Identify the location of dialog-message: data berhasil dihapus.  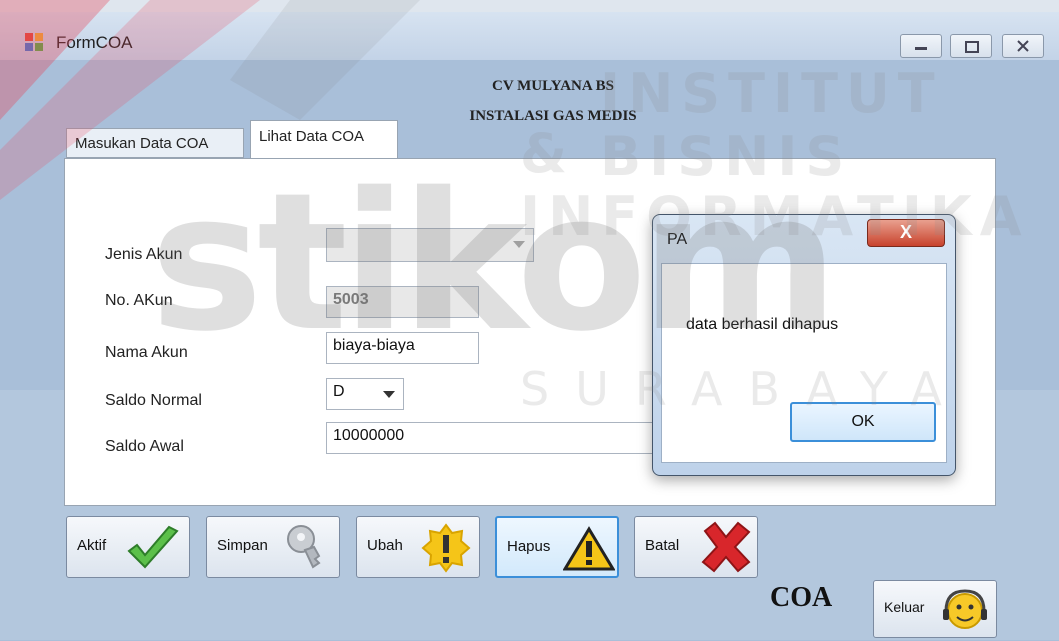
(762, 324).